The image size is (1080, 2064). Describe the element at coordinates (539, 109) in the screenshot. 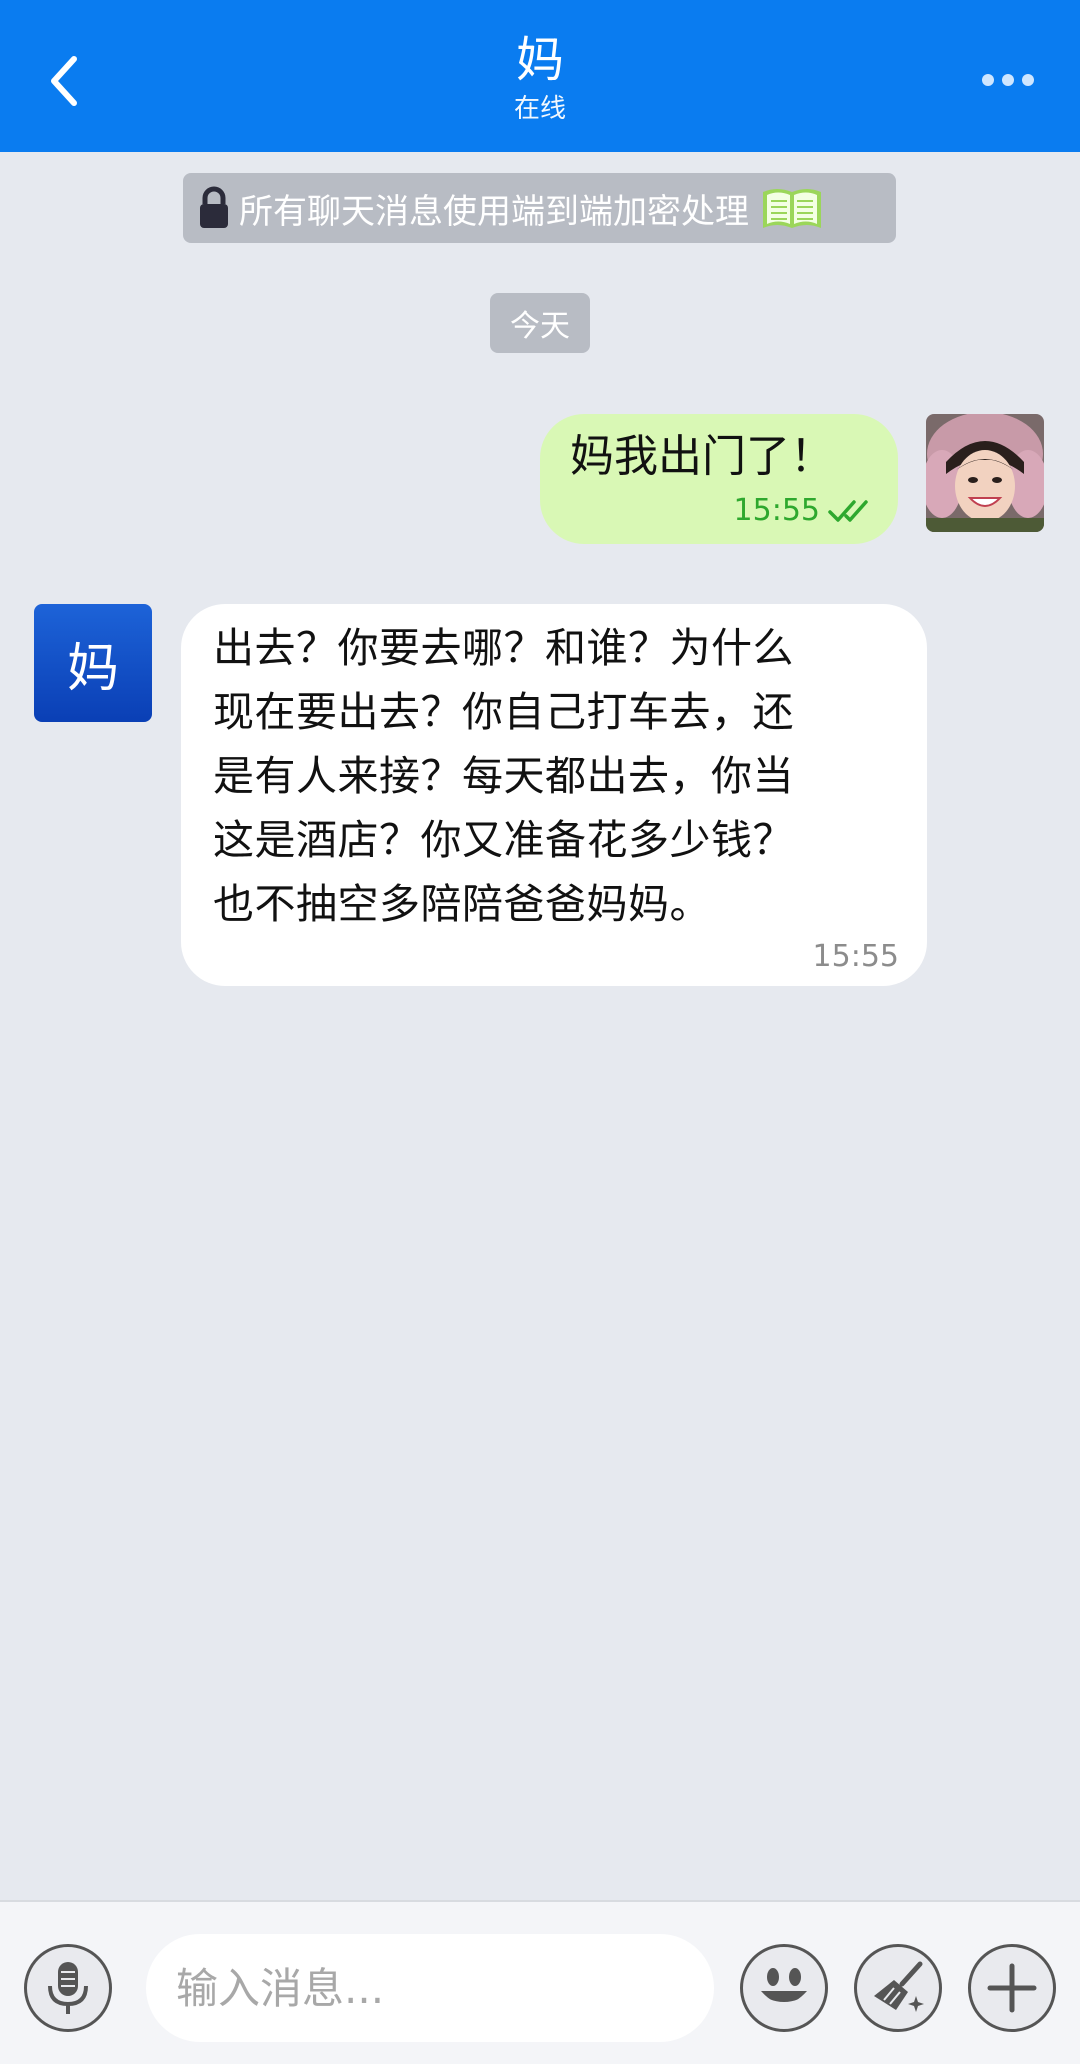

I see `contact-status: 在线` at that location.